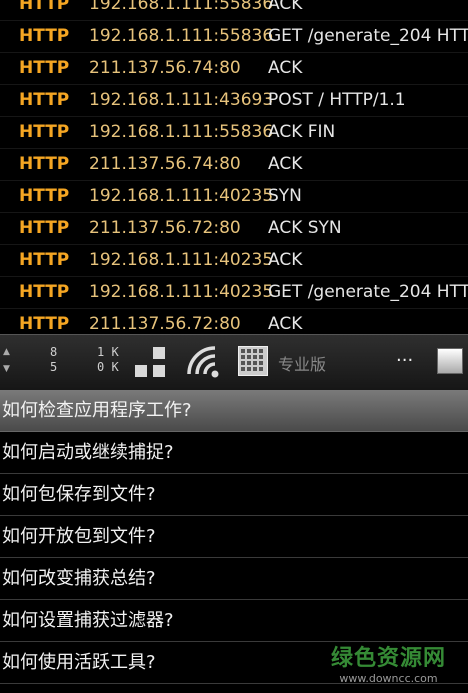 The image size is (468, 693). I want to click on scroll-arrows: ▲ ▼, so click(6, 361).